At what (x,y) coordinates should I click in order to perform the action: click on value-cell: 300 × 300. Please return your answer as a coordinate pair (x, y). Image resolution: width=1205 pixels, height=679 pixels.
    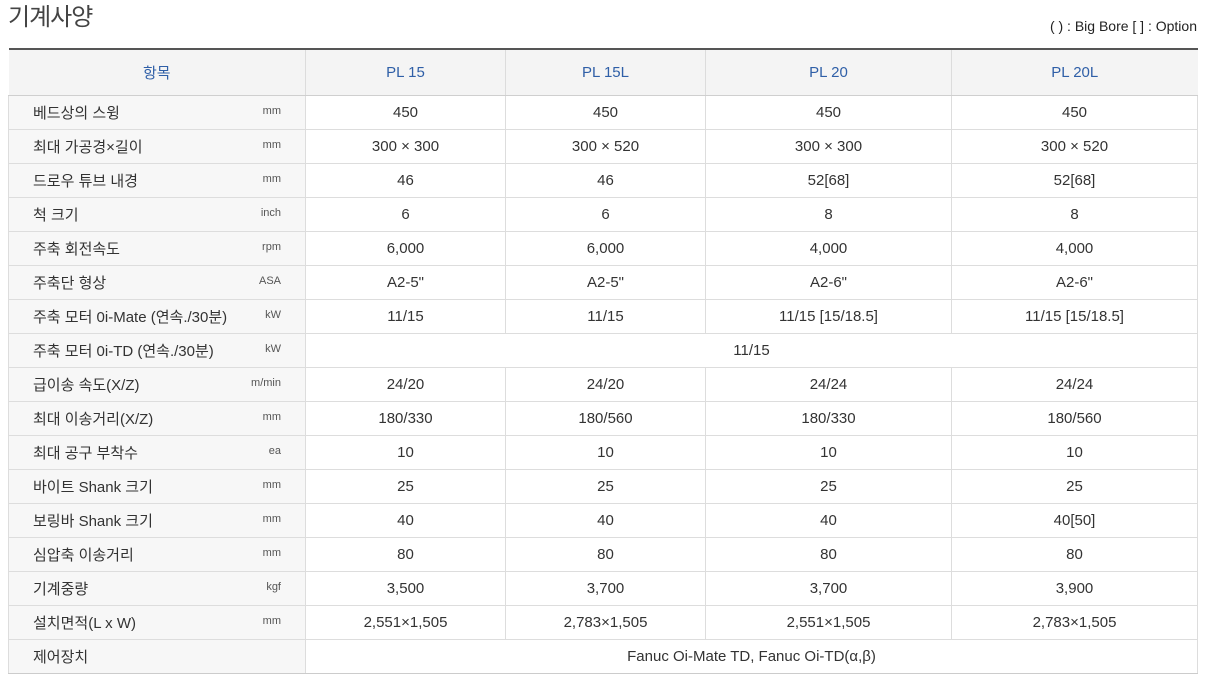
    Looking at the image, I should click on (828, 146).